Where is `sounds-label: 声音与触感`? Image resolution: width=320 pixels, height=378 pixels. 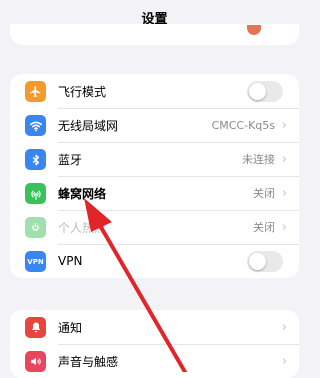 sounds-label: 声音与触感 is located at coordinates (88, 361).